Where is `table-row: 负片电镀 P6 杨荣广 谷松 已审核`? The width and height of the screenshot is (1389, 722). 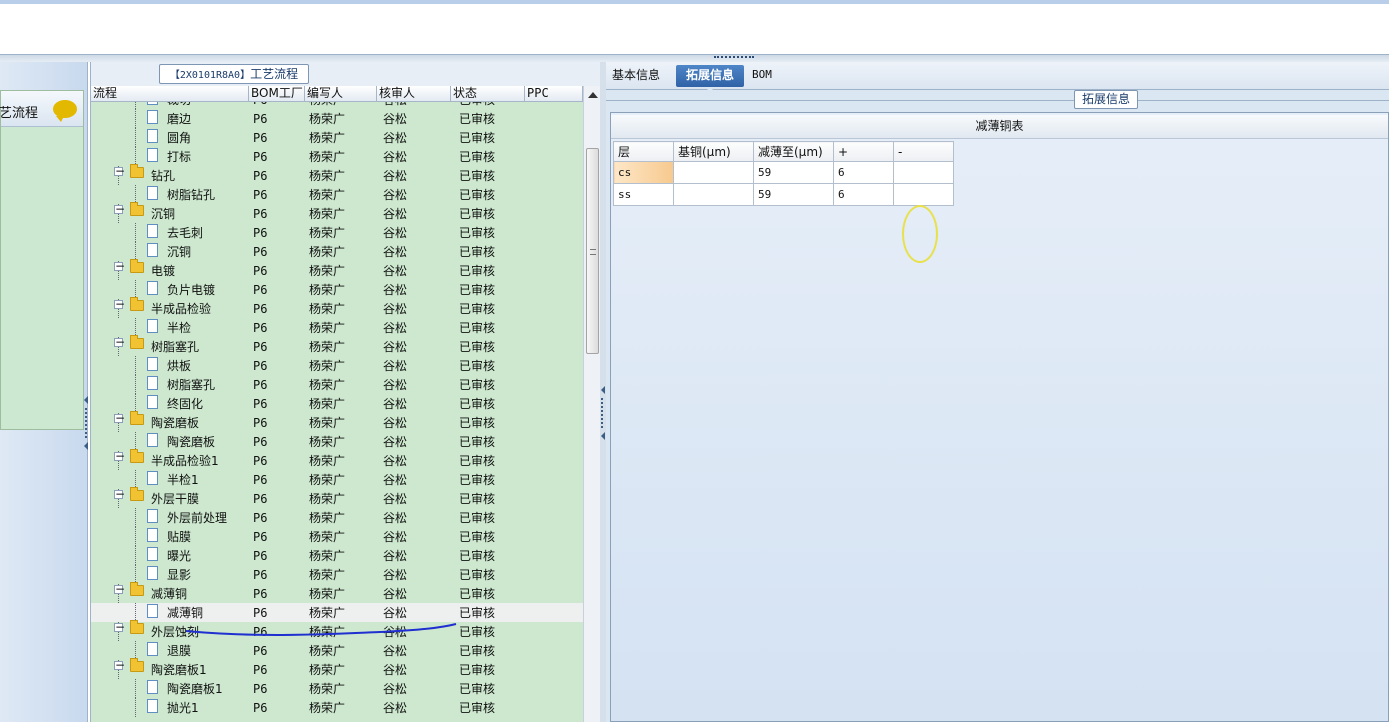 table-row: 负片电镀 P6 杨荣广 谷松 已审核 is located at coordinates (337, 289).